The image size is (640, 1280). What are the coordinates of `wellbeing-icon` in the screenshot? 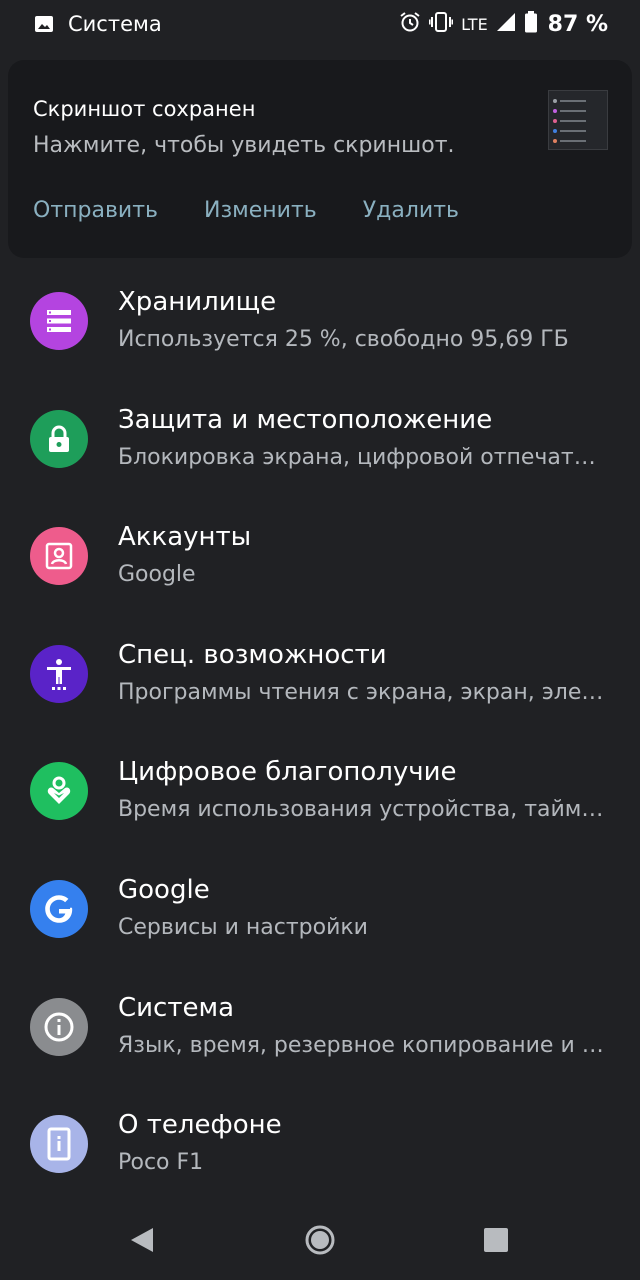 It's located at (59, 791).